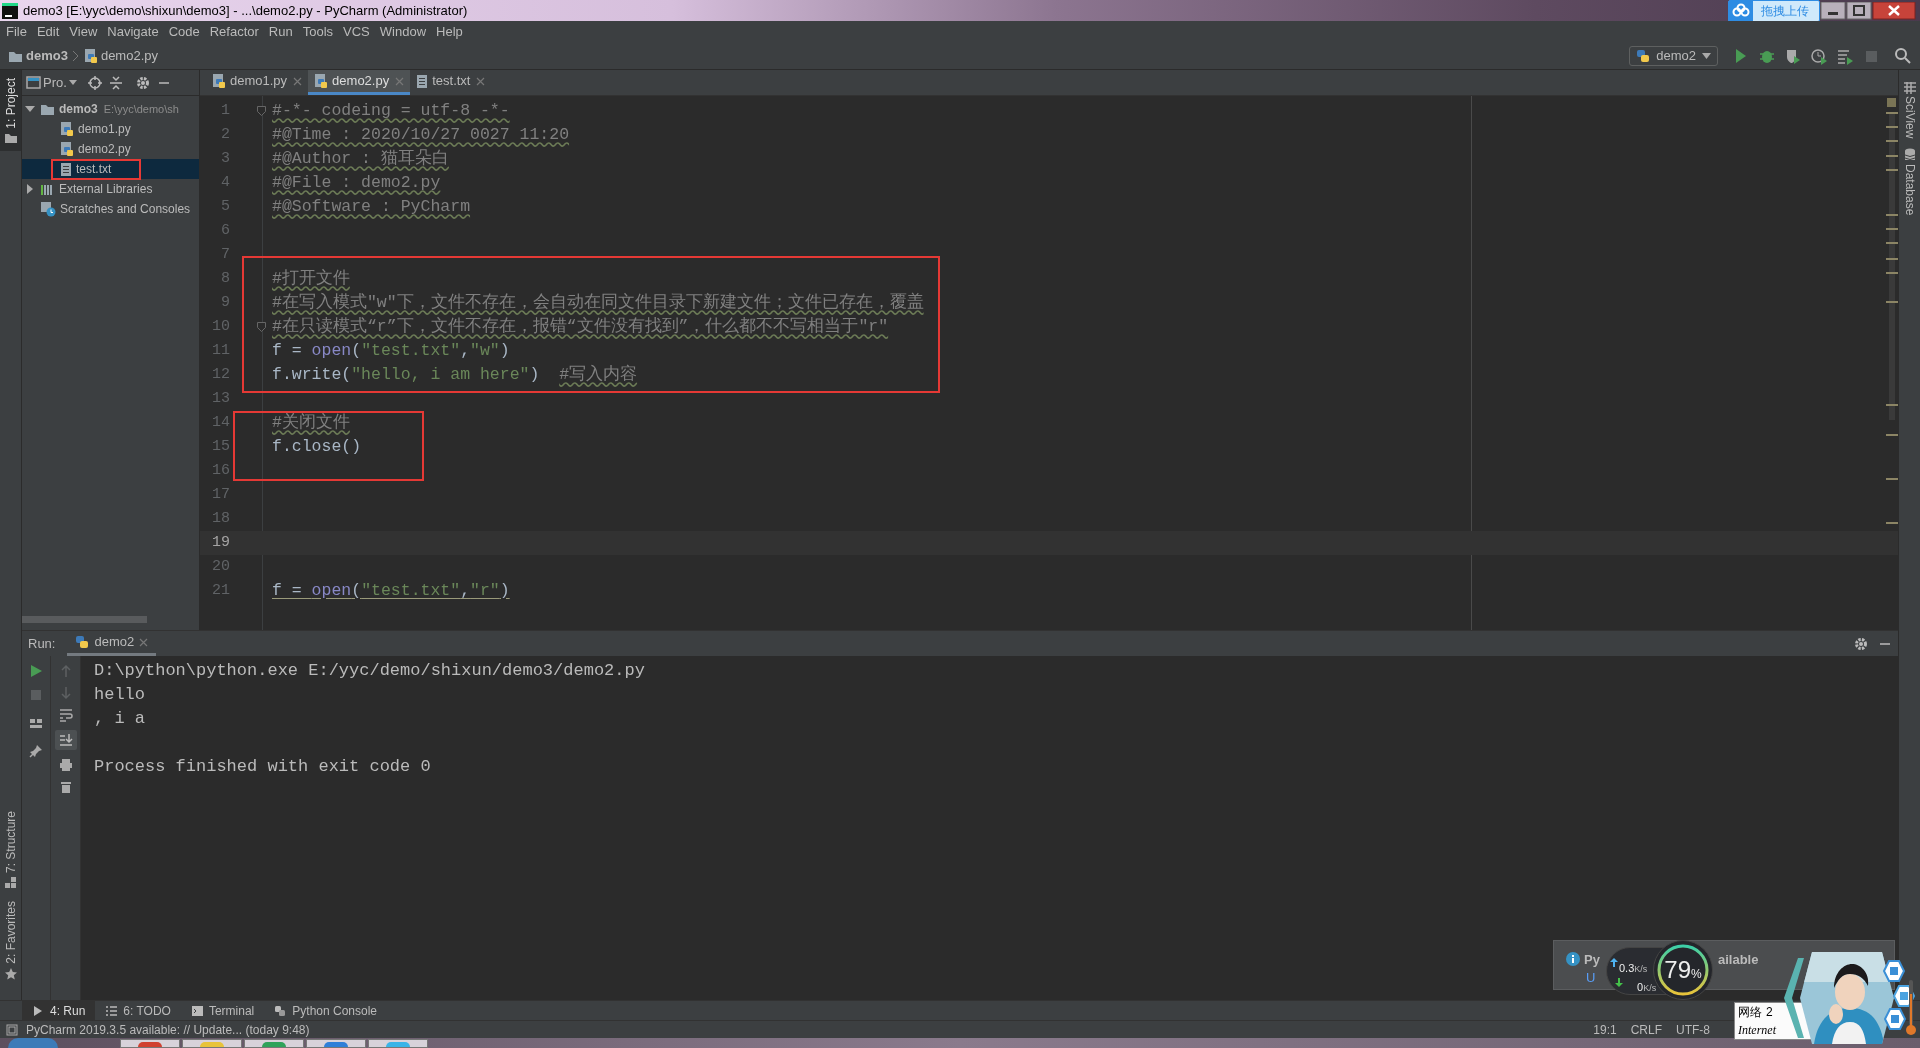  Describe the element at coordinates (168, 1029) in the screenshot. I see `status-message: PyCharm 2019.3.5 available: // Update... (today 9:48)` at that location.